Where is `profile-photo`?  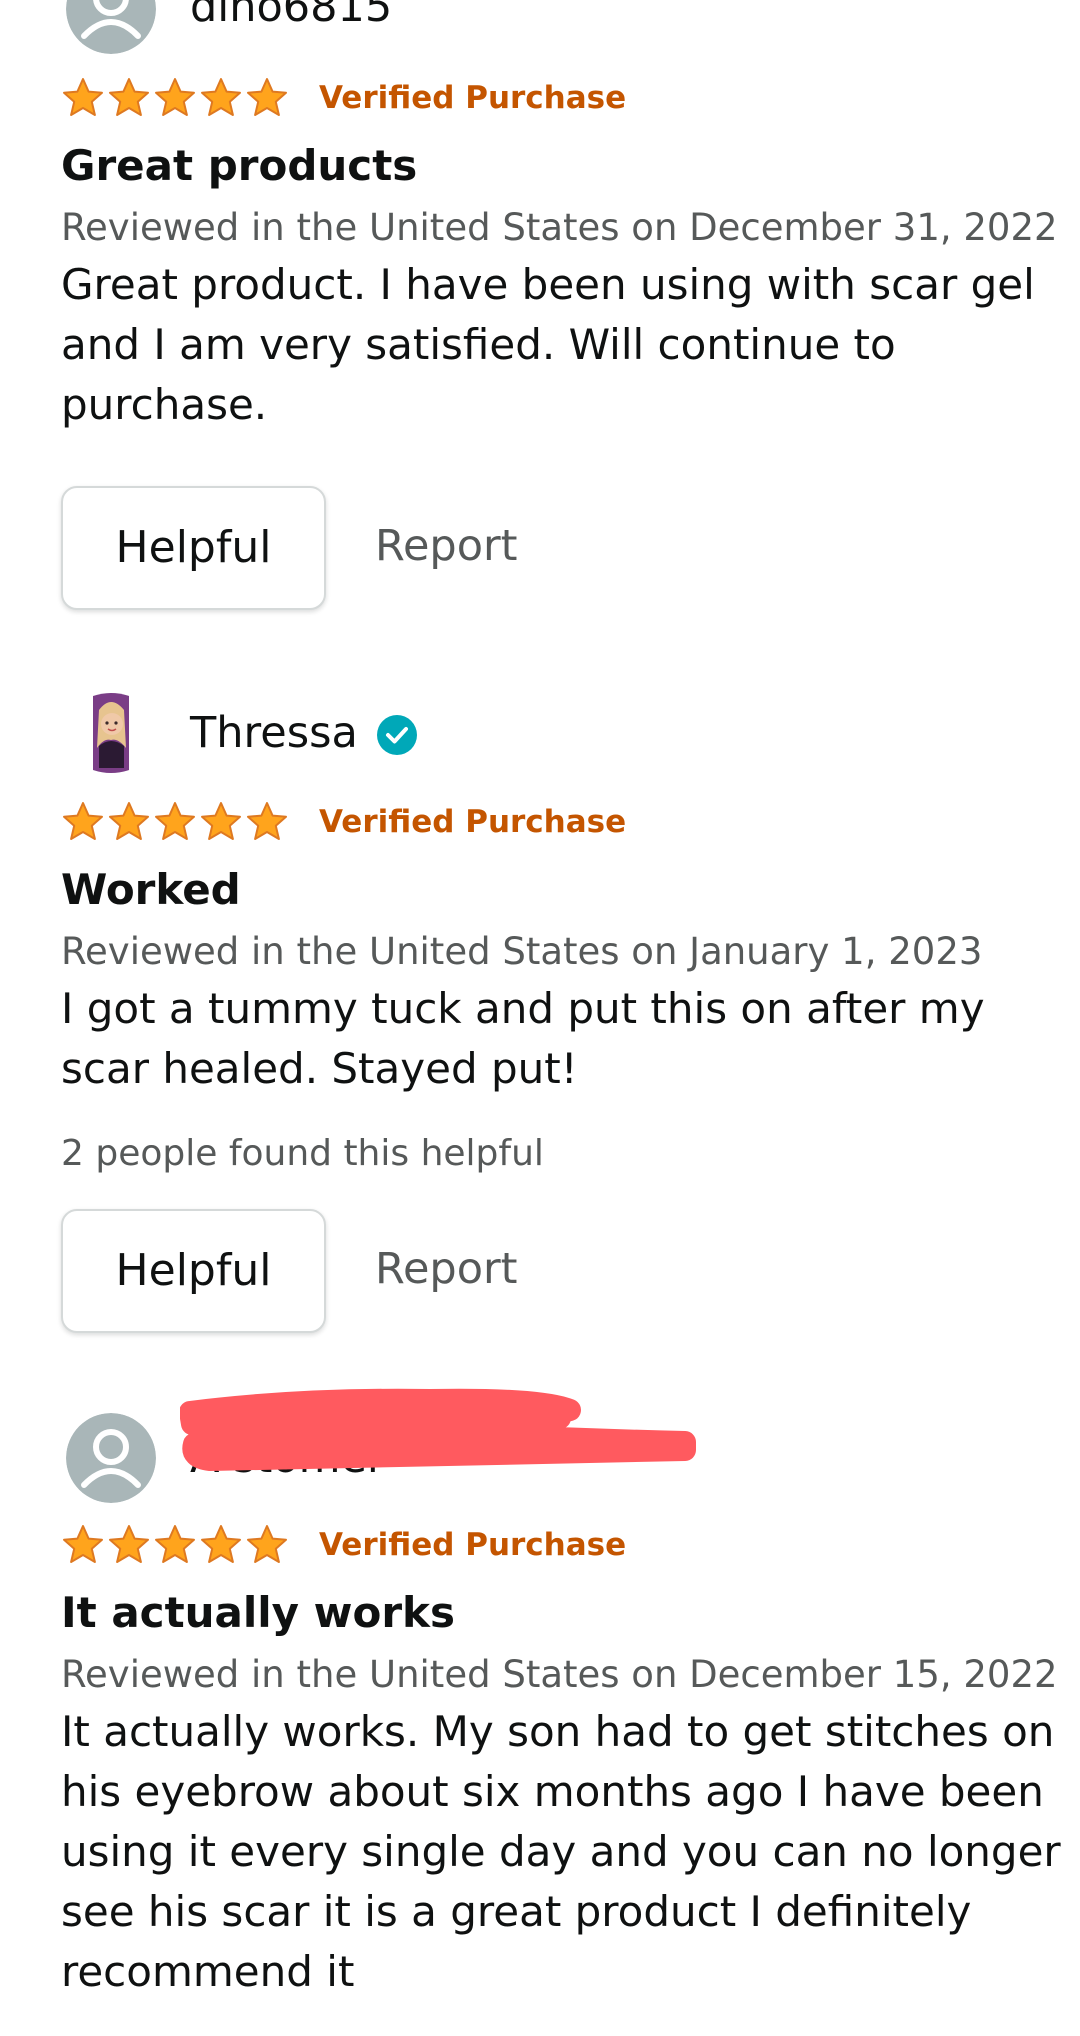 profile-photo is located at coordinates (111, 733).